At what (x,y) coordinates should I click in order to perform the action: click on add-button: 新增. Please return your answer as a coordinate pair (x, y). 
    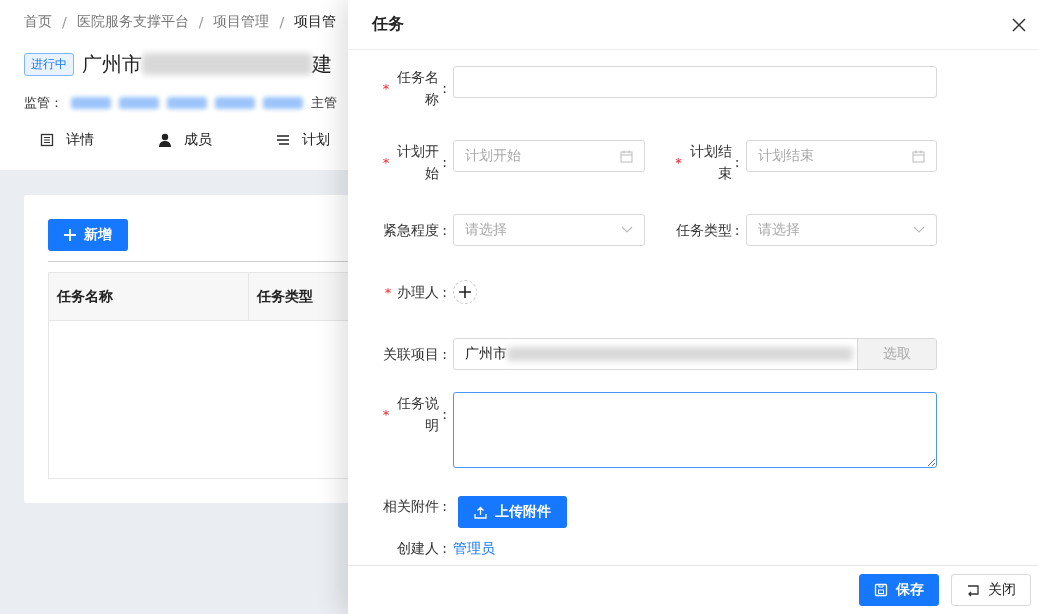
    Looking at the image, I should click on (88, 235).